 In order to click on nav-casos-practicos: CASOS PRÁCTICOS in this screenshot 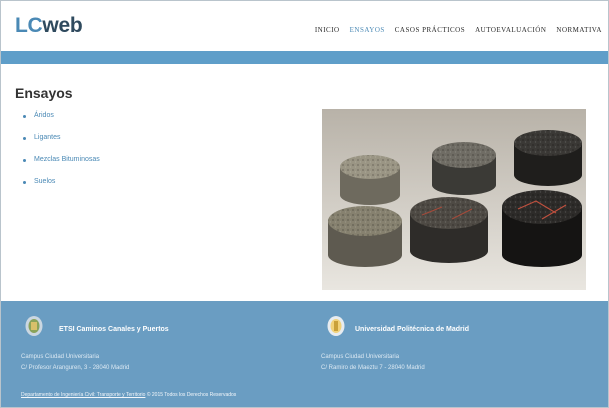, I will do `click(430, 30)`.